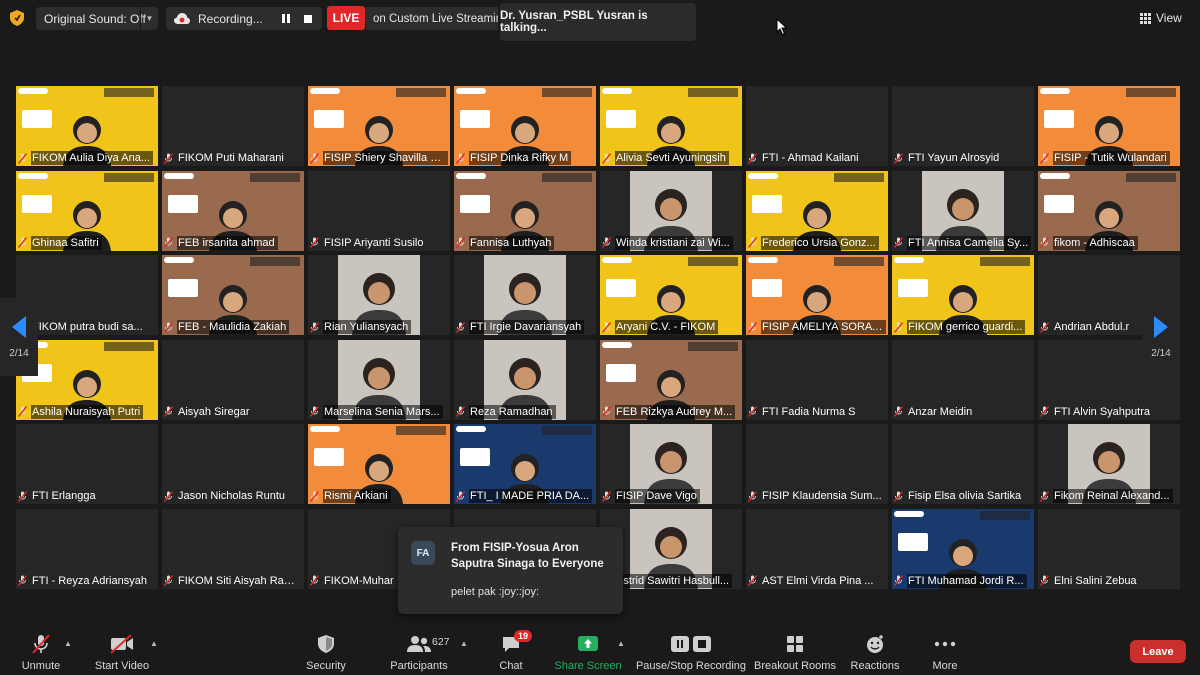  I want to click on participant-name-text: Andrian Abdul.r, so click(1092, 327).